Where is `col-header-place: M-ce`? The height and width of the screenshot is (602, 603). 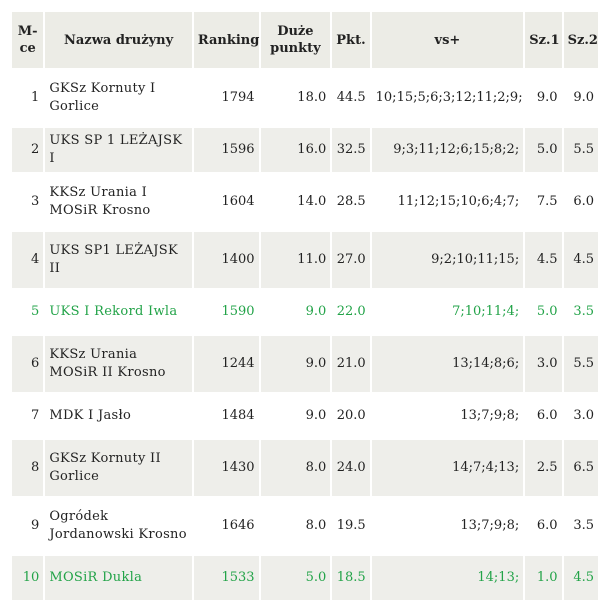 col-header-place: M-ce is located at coordinates (28, 40).